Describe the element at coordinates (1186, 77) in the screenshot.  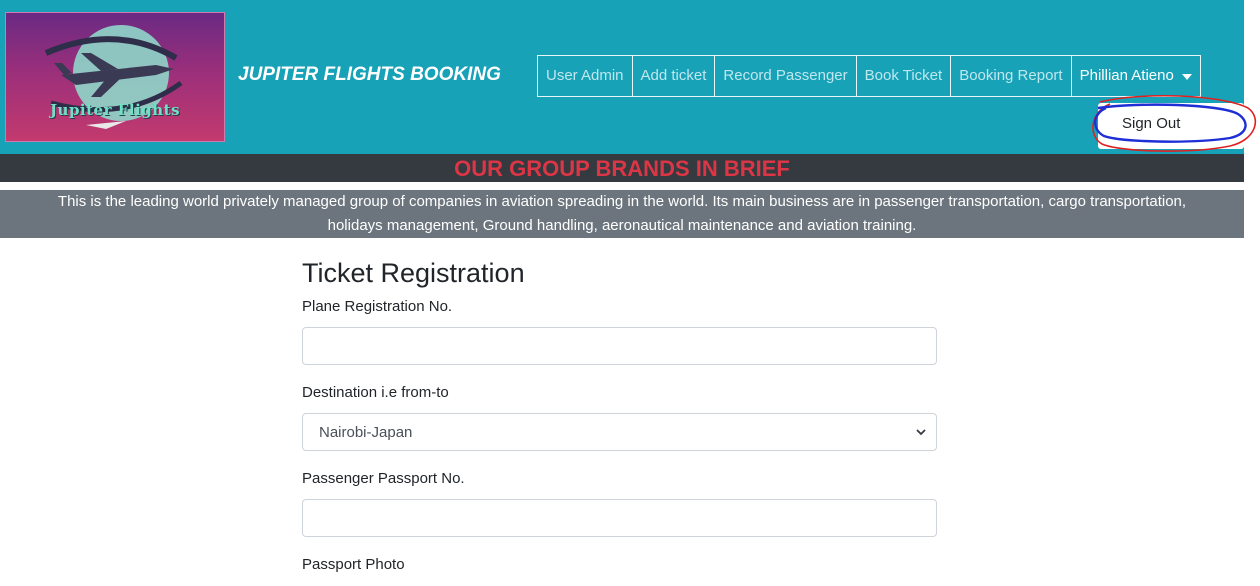
I see `caret-down-icon` at that location.